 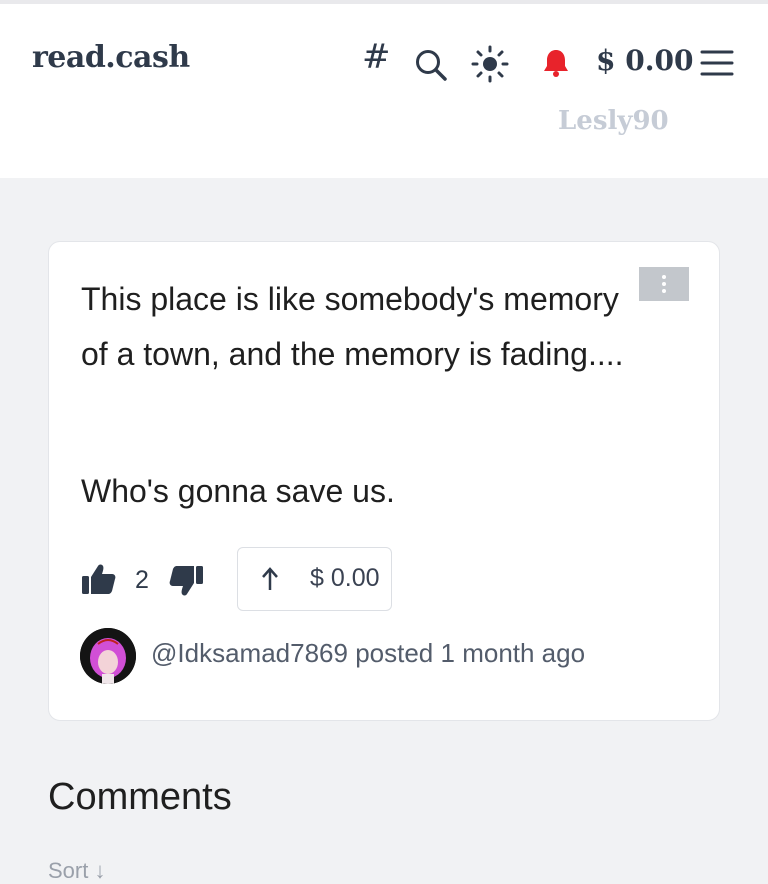 I want to click on post-options-button, so click(x=664, y=284).